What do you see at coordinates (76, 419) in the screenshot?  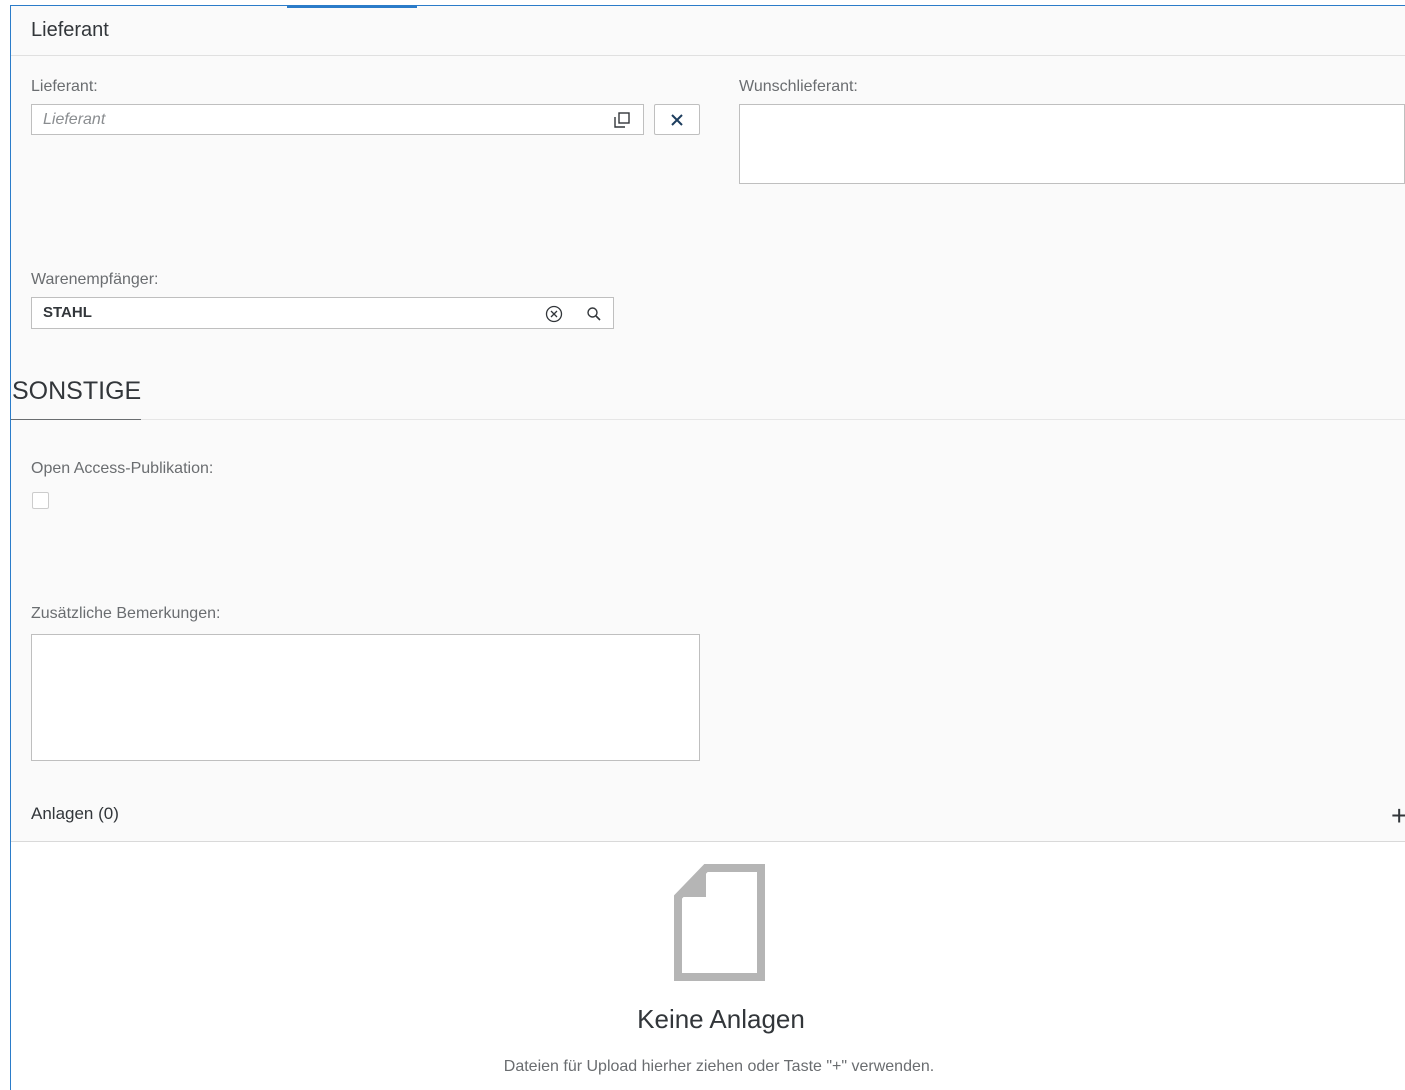 I see `other-section-underline` at bounding box center [76, 419].